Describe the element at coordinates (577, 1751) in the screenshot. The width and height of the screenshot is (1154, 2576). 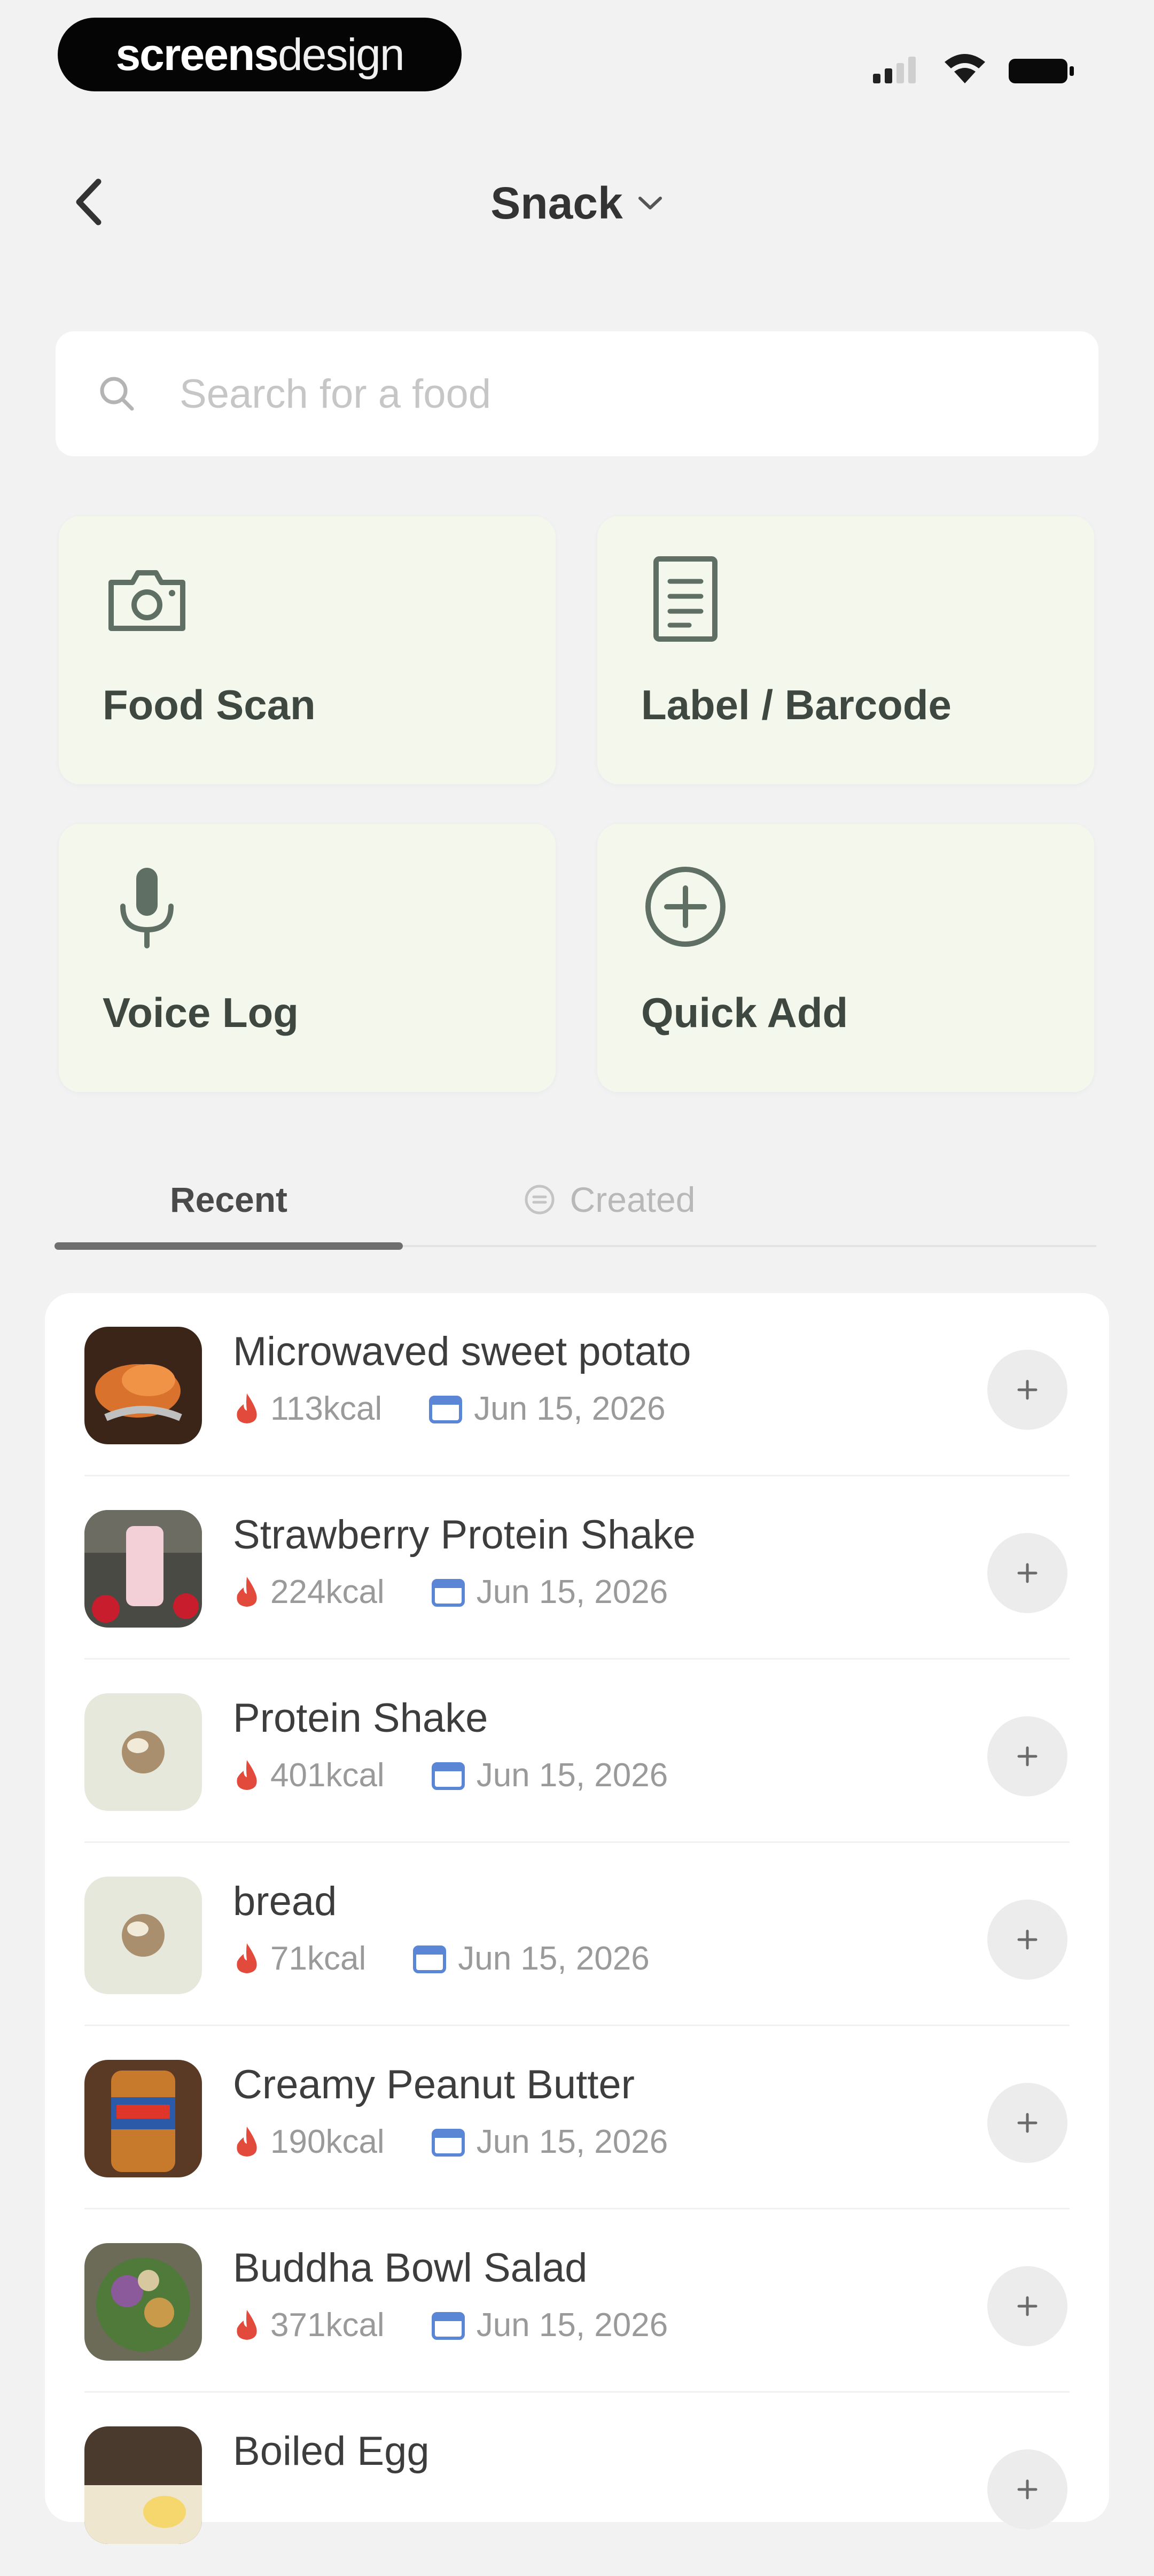
I see `food-row: Protein Shake 401kcal Jun 15, 2026` at that location.